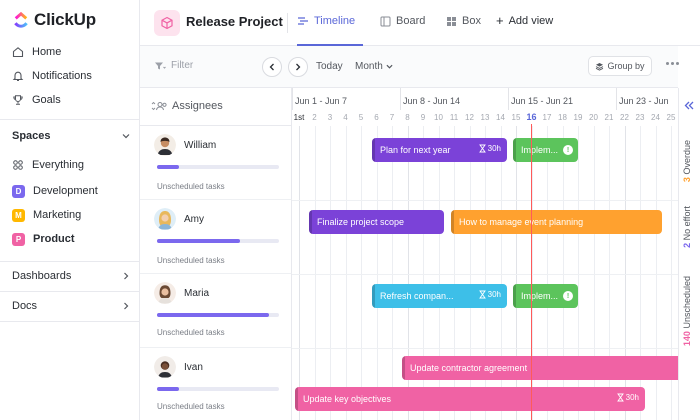 The height and width of the screenshot is (420, 700). I want to click on tab-box: Box, so click(463, 21).